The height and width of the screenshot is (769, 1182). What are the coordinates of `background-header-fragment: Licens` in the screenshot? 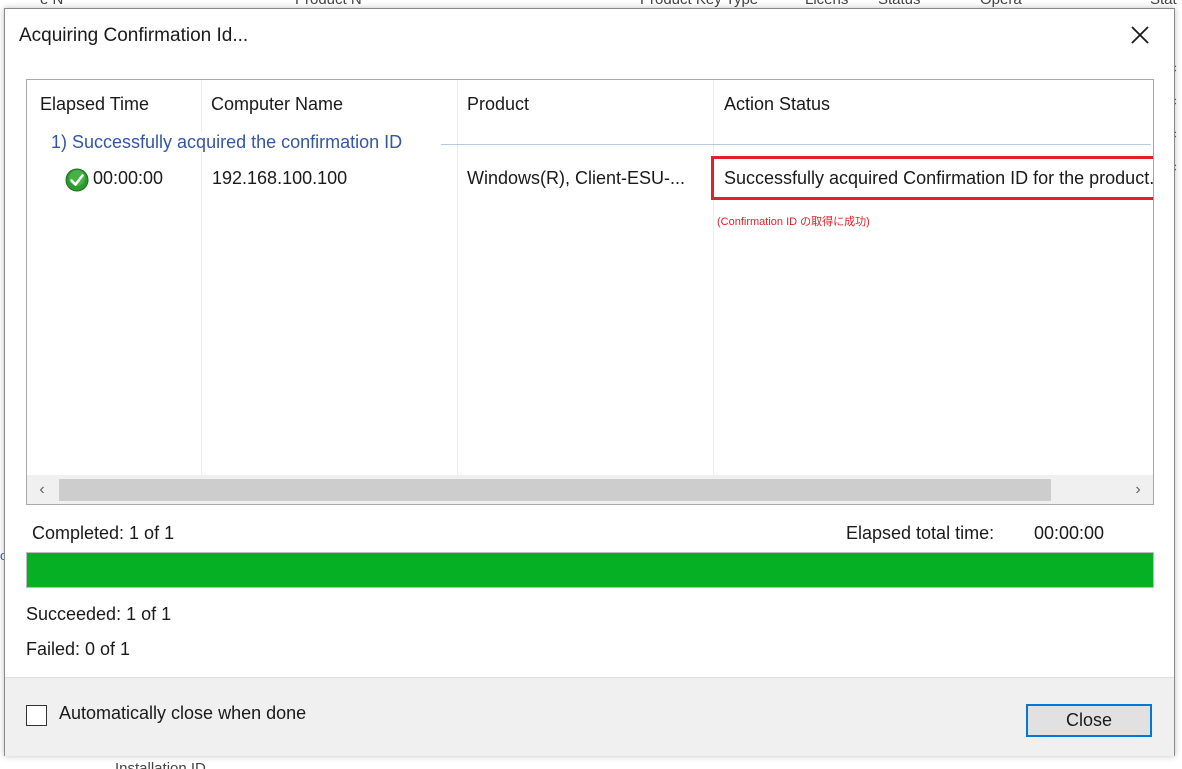 It's located at (826, 4).